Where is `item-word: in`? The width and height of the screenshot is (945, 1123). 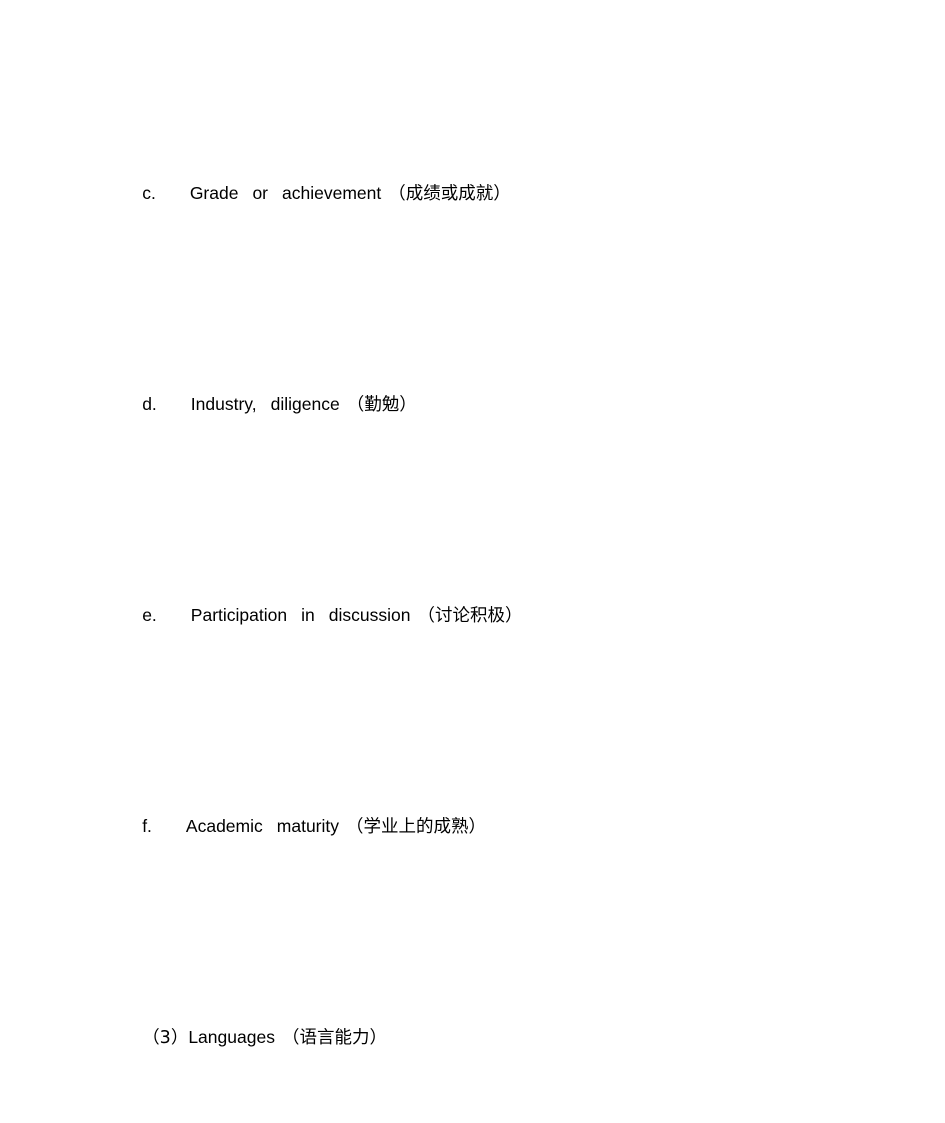
item-word: in is located at coordinates (308, 615).